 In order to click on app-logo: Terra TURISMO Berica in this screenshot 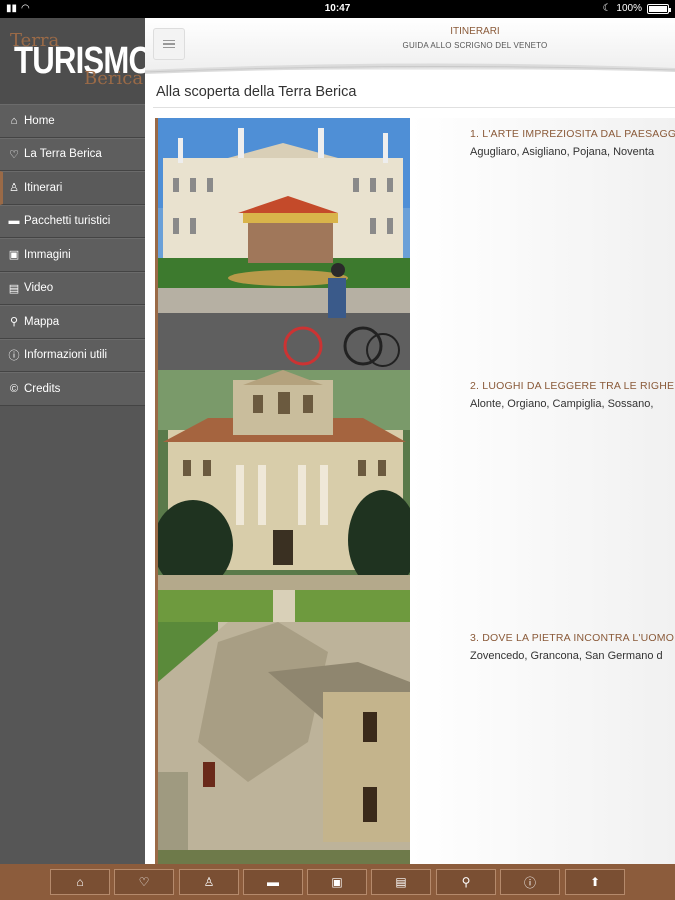, I will do `click(76, 61)`.